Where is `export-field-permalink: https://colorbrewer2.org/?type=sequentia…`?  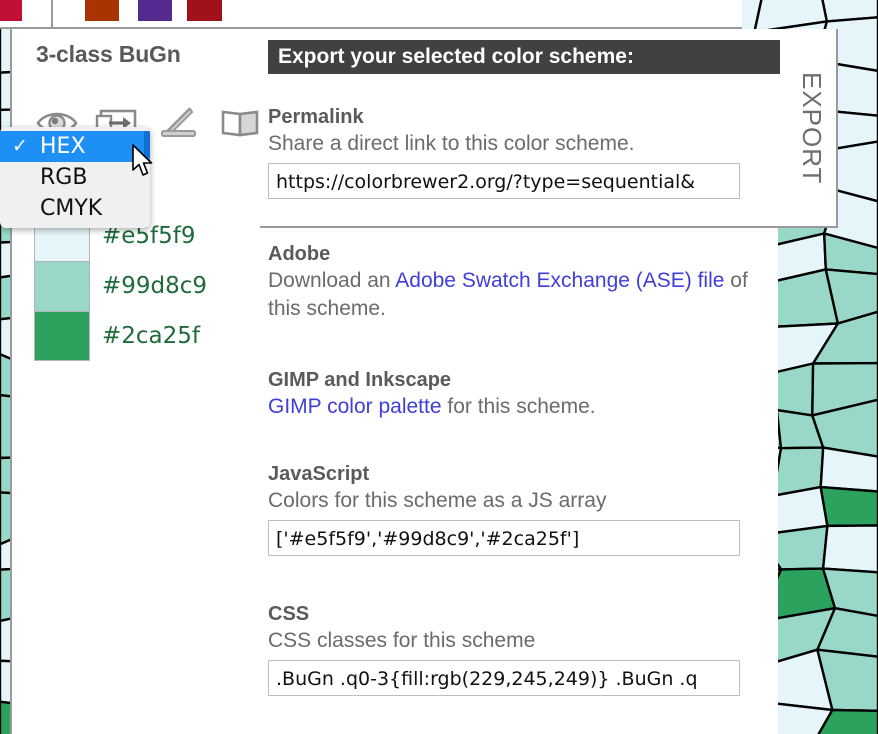
export-field-permalink: https://colorbrewer2.org/?type=sequentia… is located at coordinates (504, 181).